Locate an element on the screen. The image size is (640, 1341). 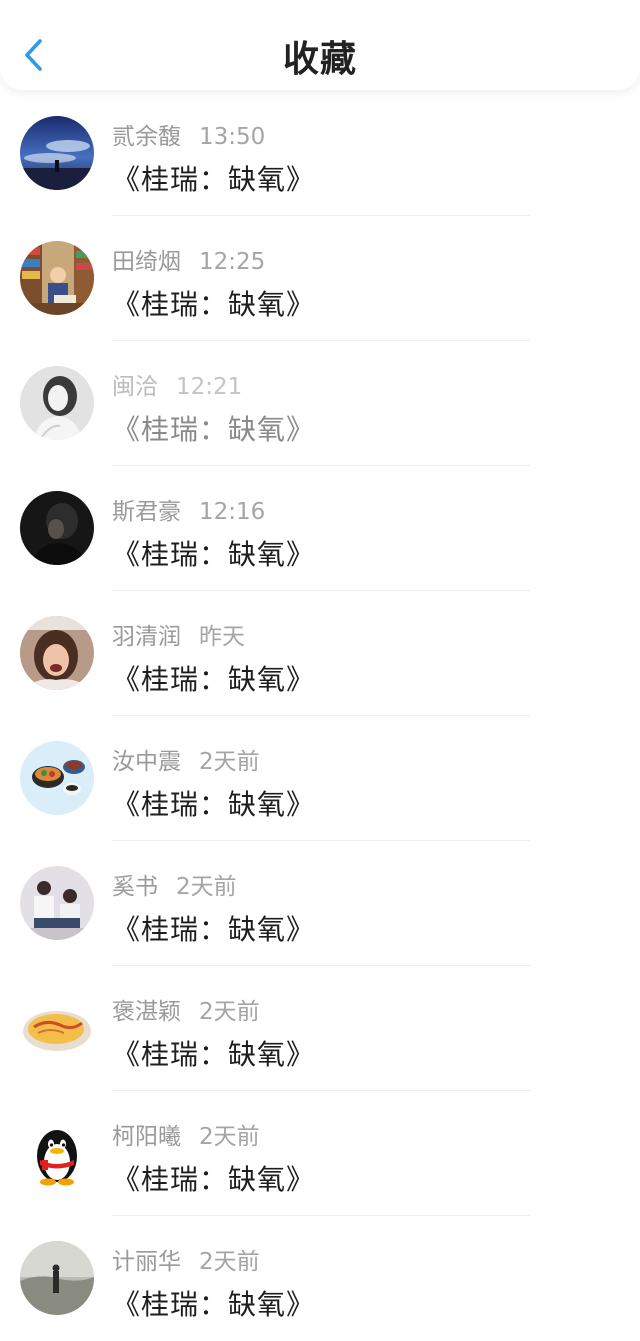
timestamp: 12:16 is located at coordinates (232, 512).